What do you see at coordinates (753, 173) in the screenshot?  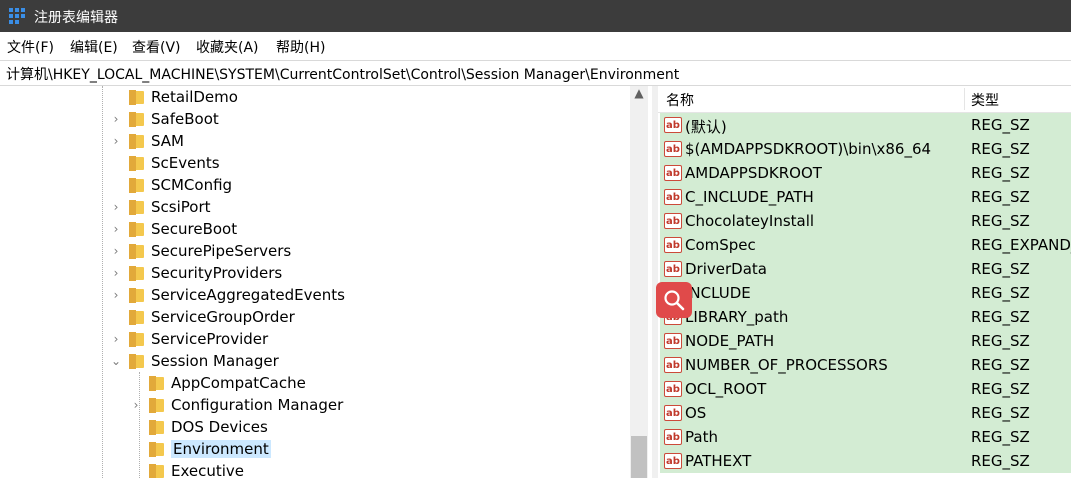 I see `value-name: AMDAPPSDKROOT` at bounding box center [753, 173].